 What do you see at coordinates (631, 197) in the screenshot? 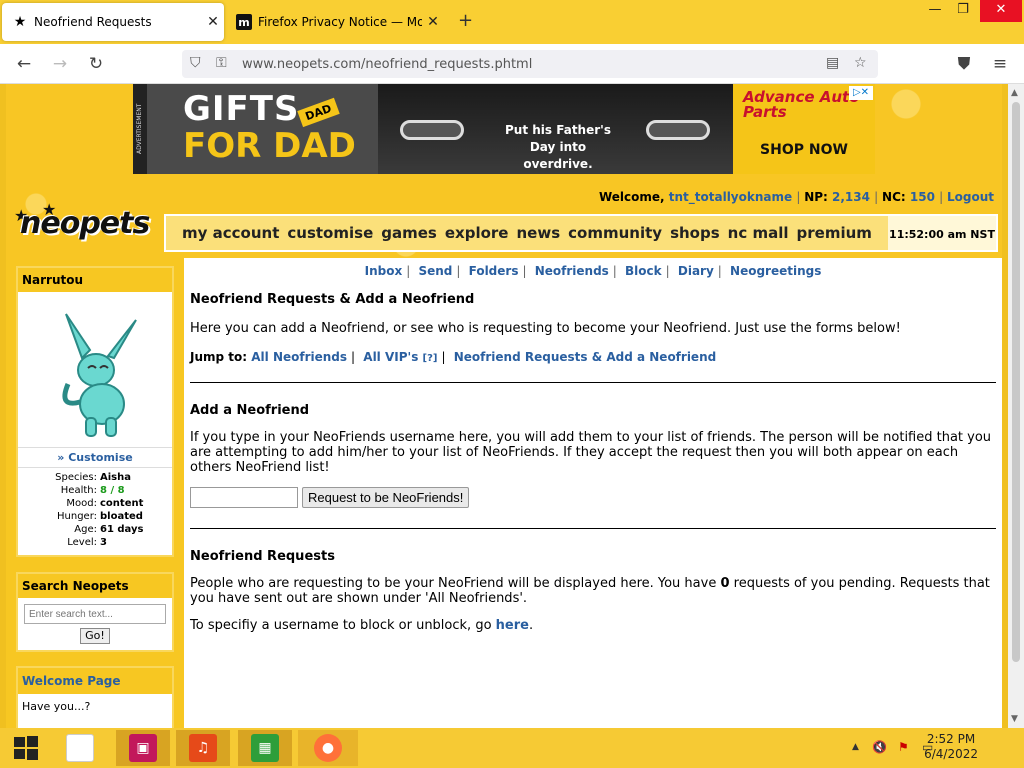
I see `welcome-label: Welcome,` at bounding box center [631, 197].